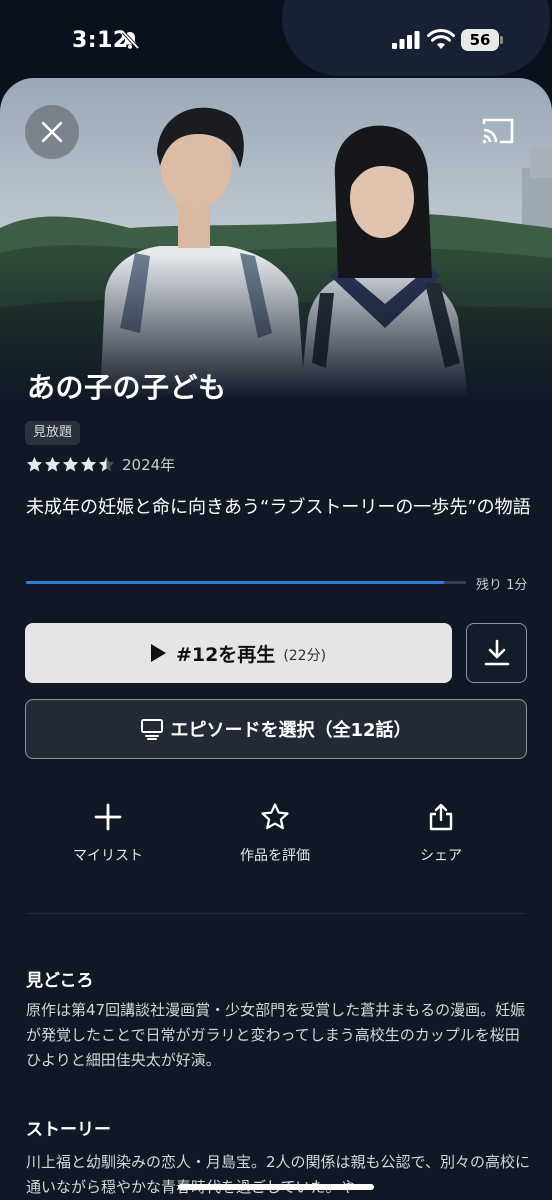 This screenshot has width=552, height=1200. What do you see at coordinates (108, 817) in the screenshot?
I see `plus-icon` at bounding box center [108, 817].